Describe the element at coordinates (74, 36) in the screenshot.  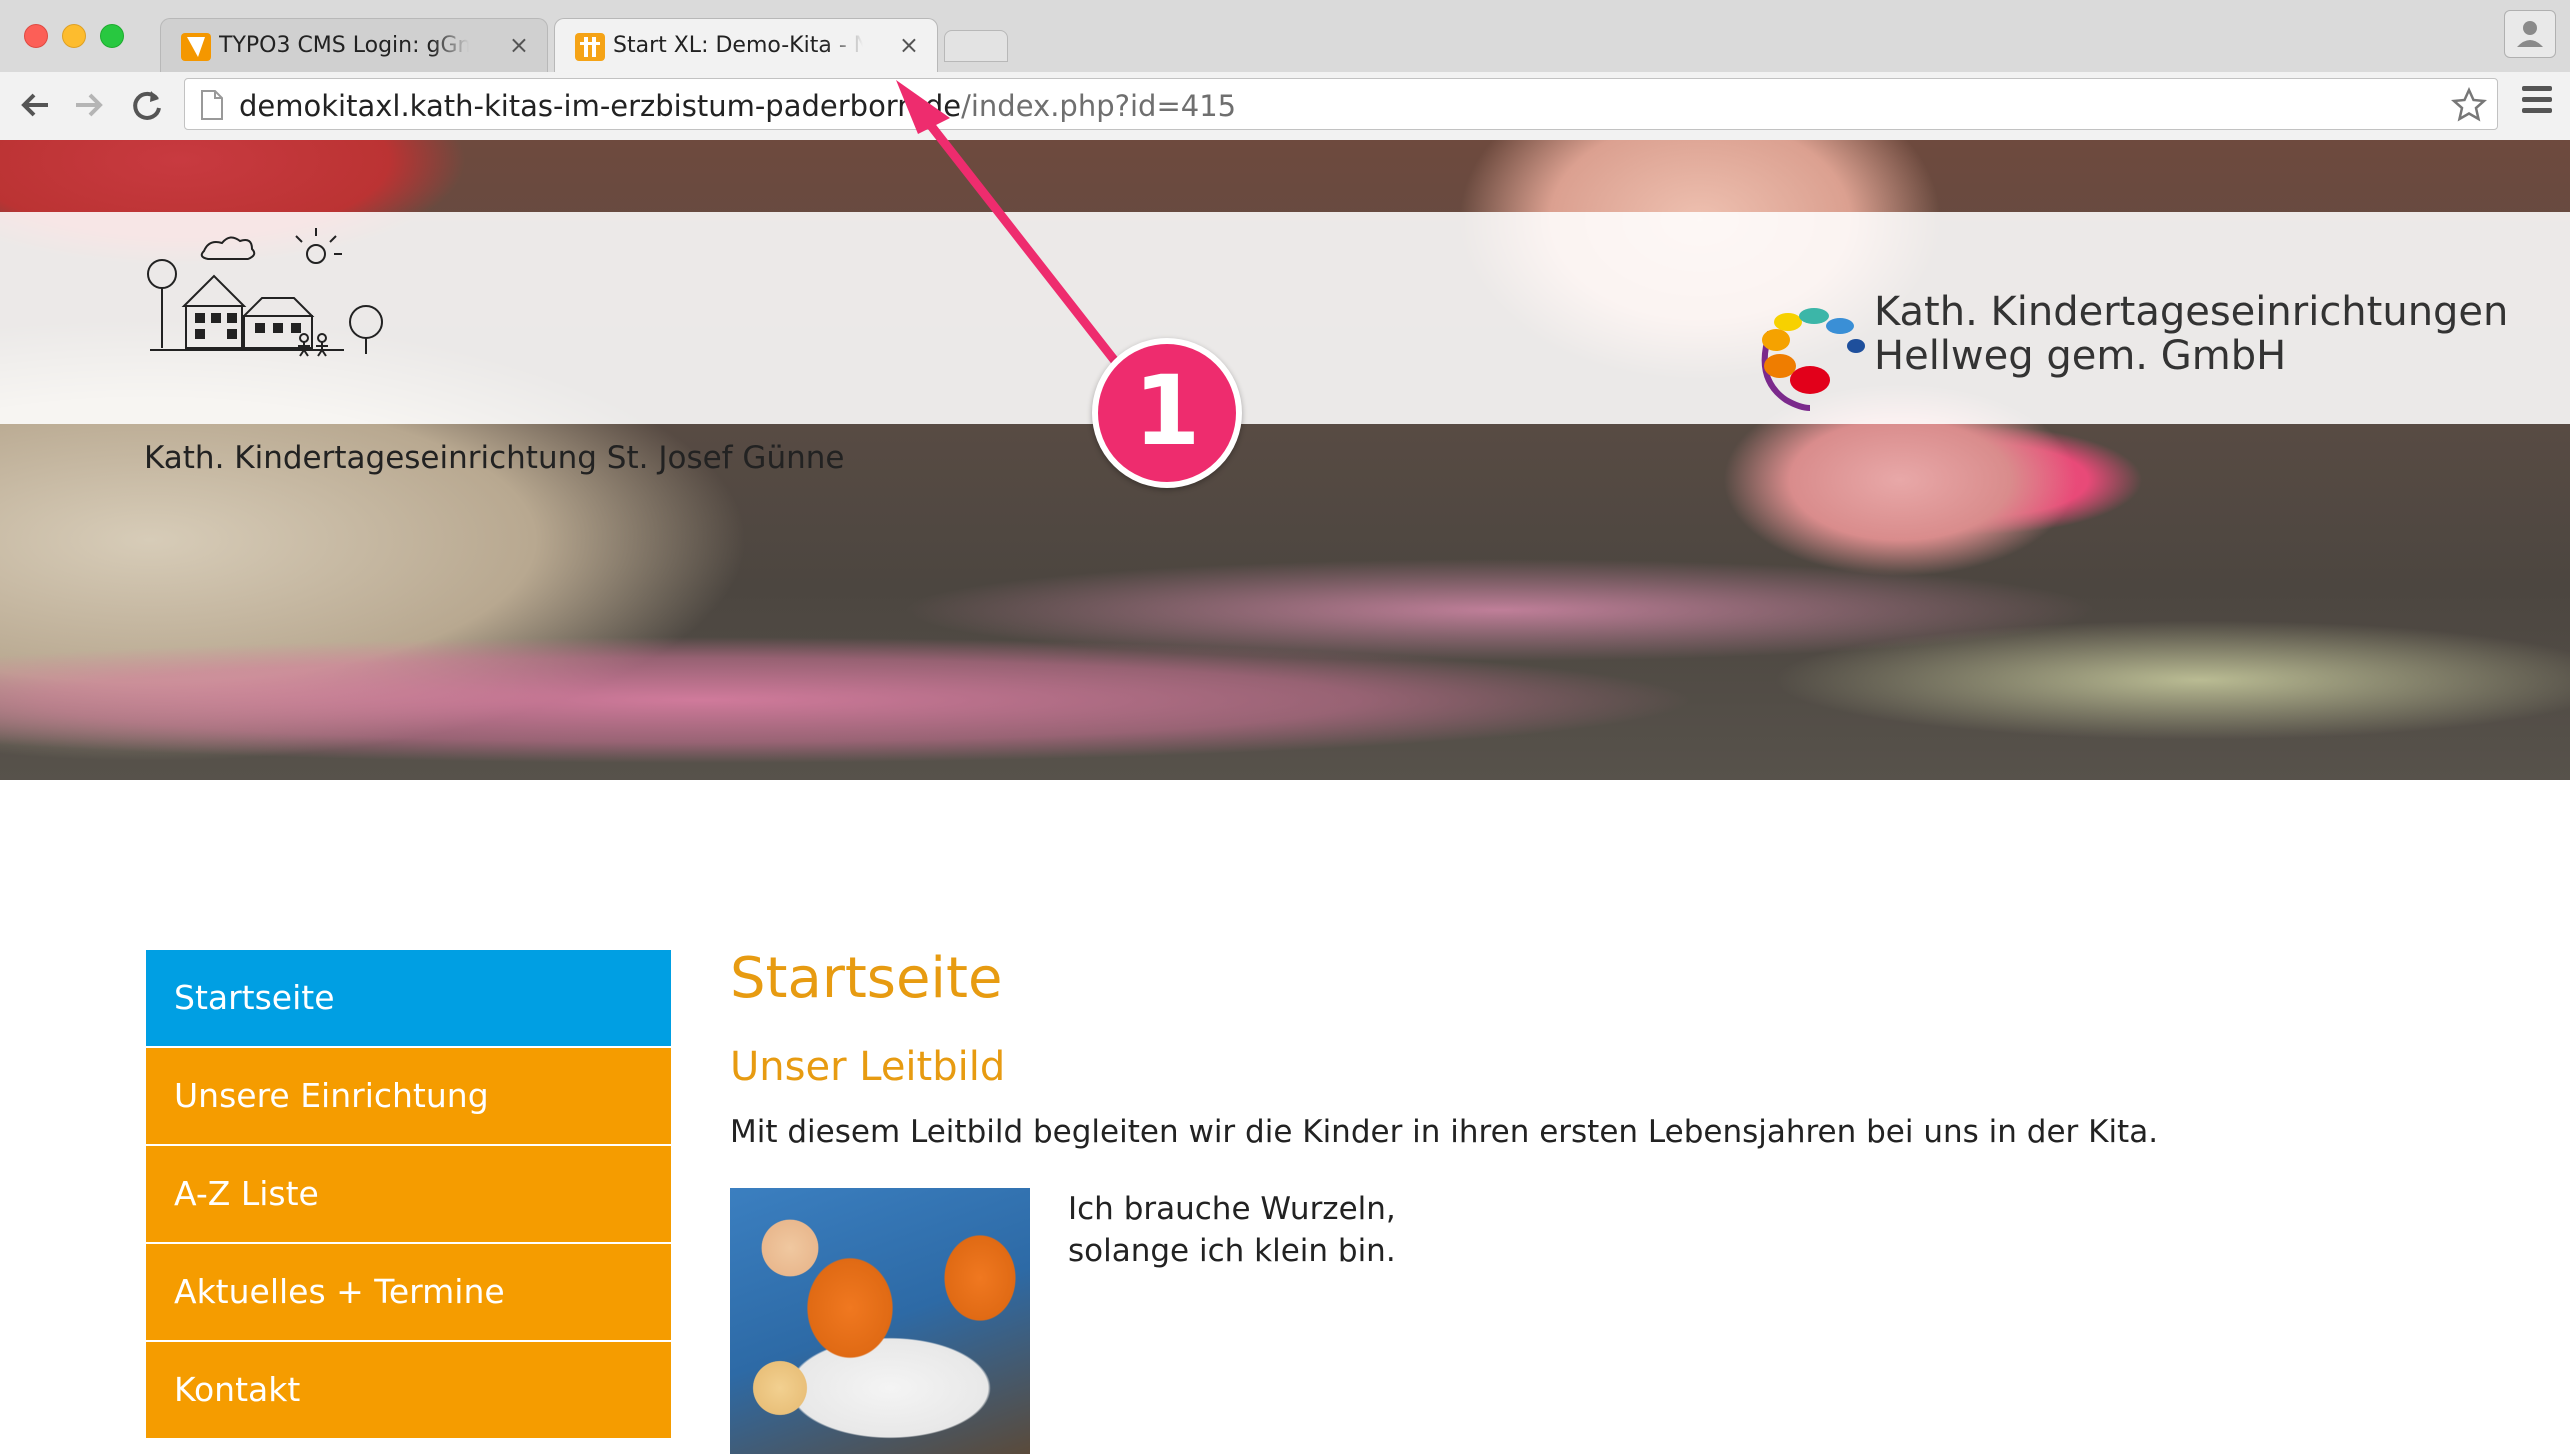
I see `minimize-window-button` at that location.